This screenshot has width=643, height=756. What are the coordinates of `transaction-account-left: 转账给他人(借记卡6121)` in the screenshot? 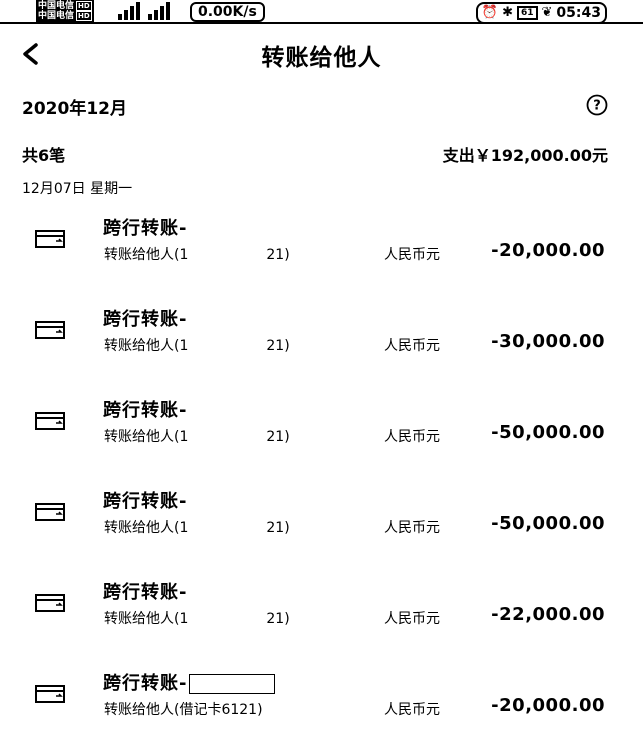 It's located at (183, 710).